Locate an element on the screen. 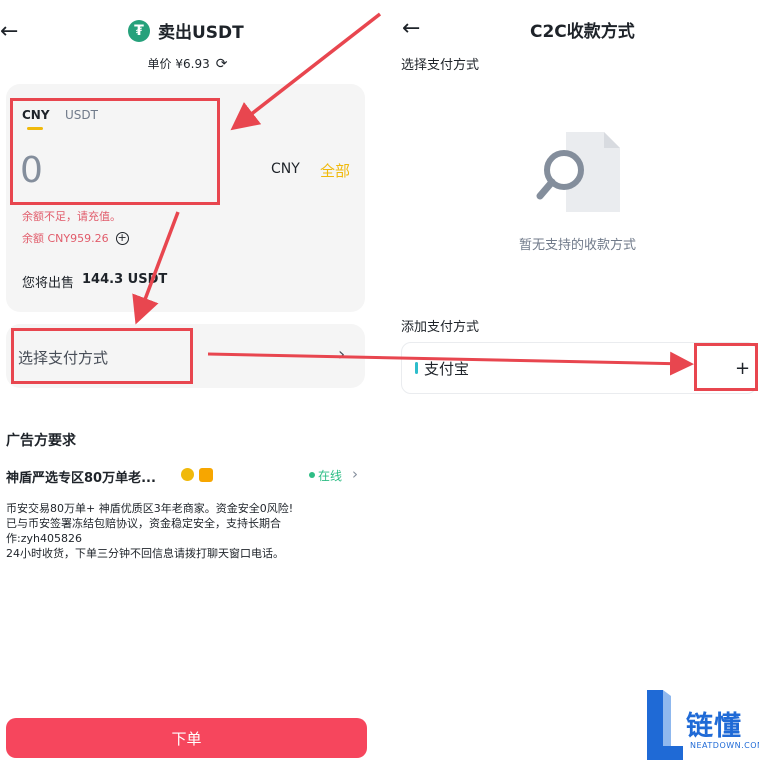 The height and width of the screenshot is (760, 759). highlight-payment-box is located at coordinates (102, 356).